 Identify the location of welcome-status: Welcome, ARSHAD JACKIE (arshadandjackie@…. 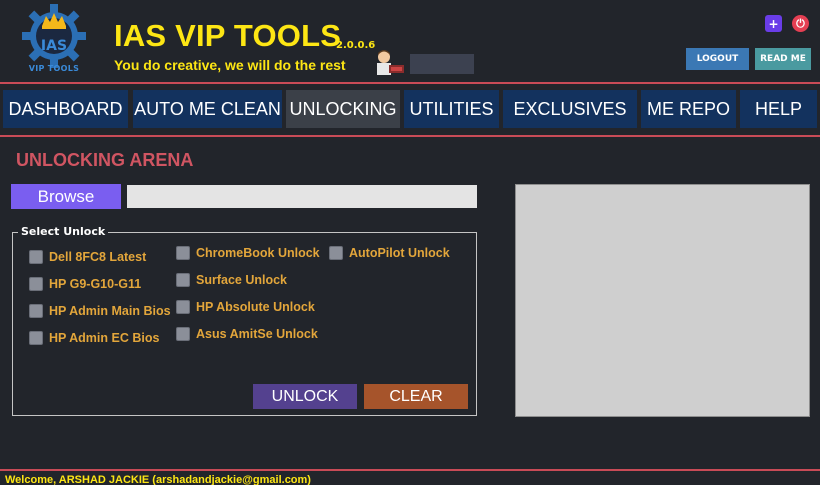
(158, 479).